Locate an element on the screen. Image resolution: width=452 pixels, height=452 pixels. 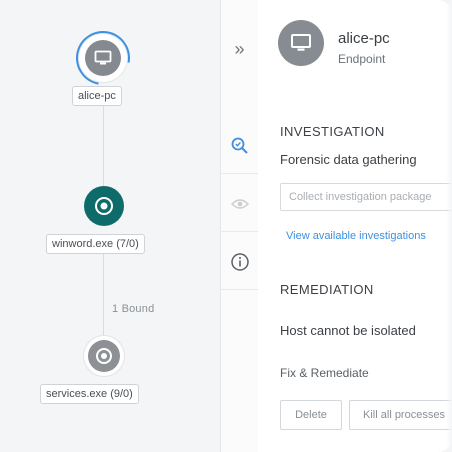
kill-processes-button: Kill all processes is located at coordinates (400, 415).